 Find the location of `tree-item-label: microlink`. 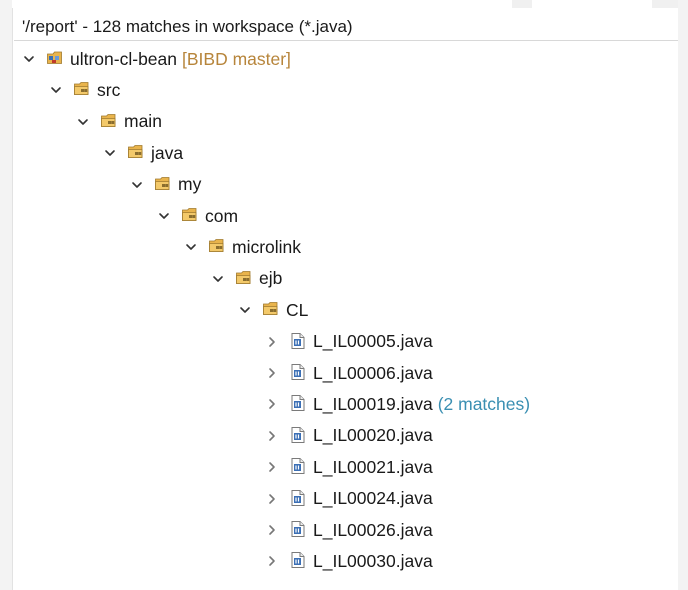

tree-item-label: microlink is located at coordinates (267, 246).